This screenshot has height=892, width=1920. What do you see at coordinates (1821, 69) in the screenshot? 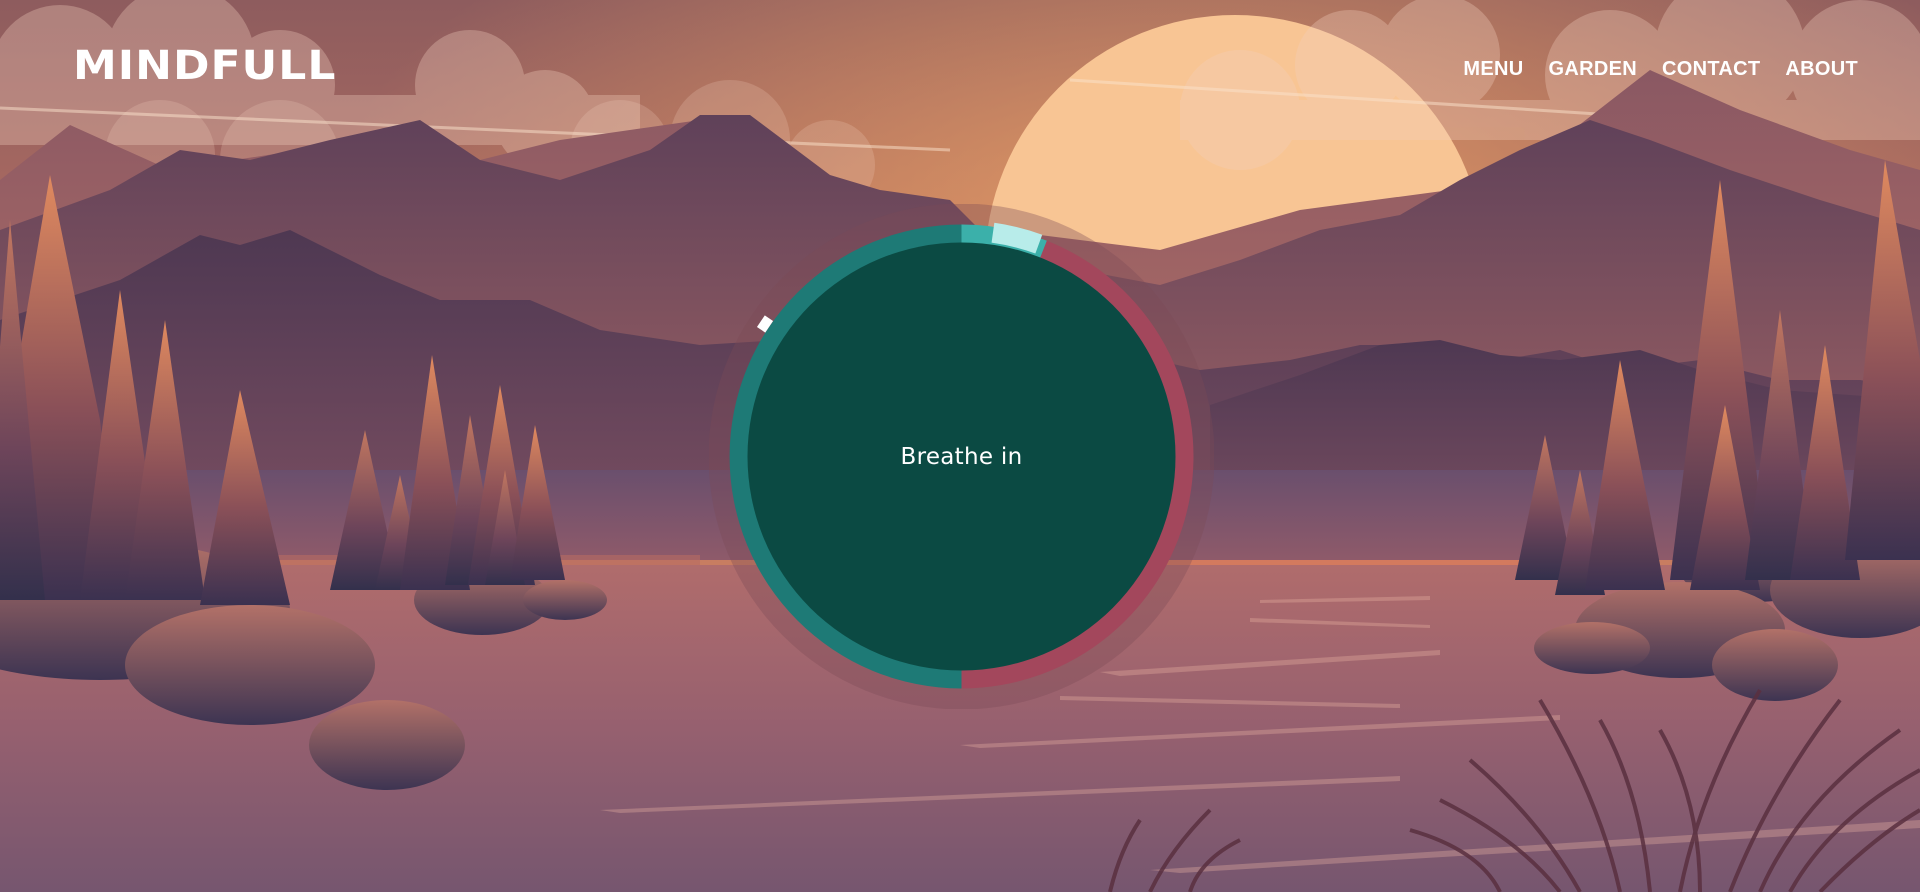
I see `nav-about-link: ABOUT` at bounding box center [1821, 69].